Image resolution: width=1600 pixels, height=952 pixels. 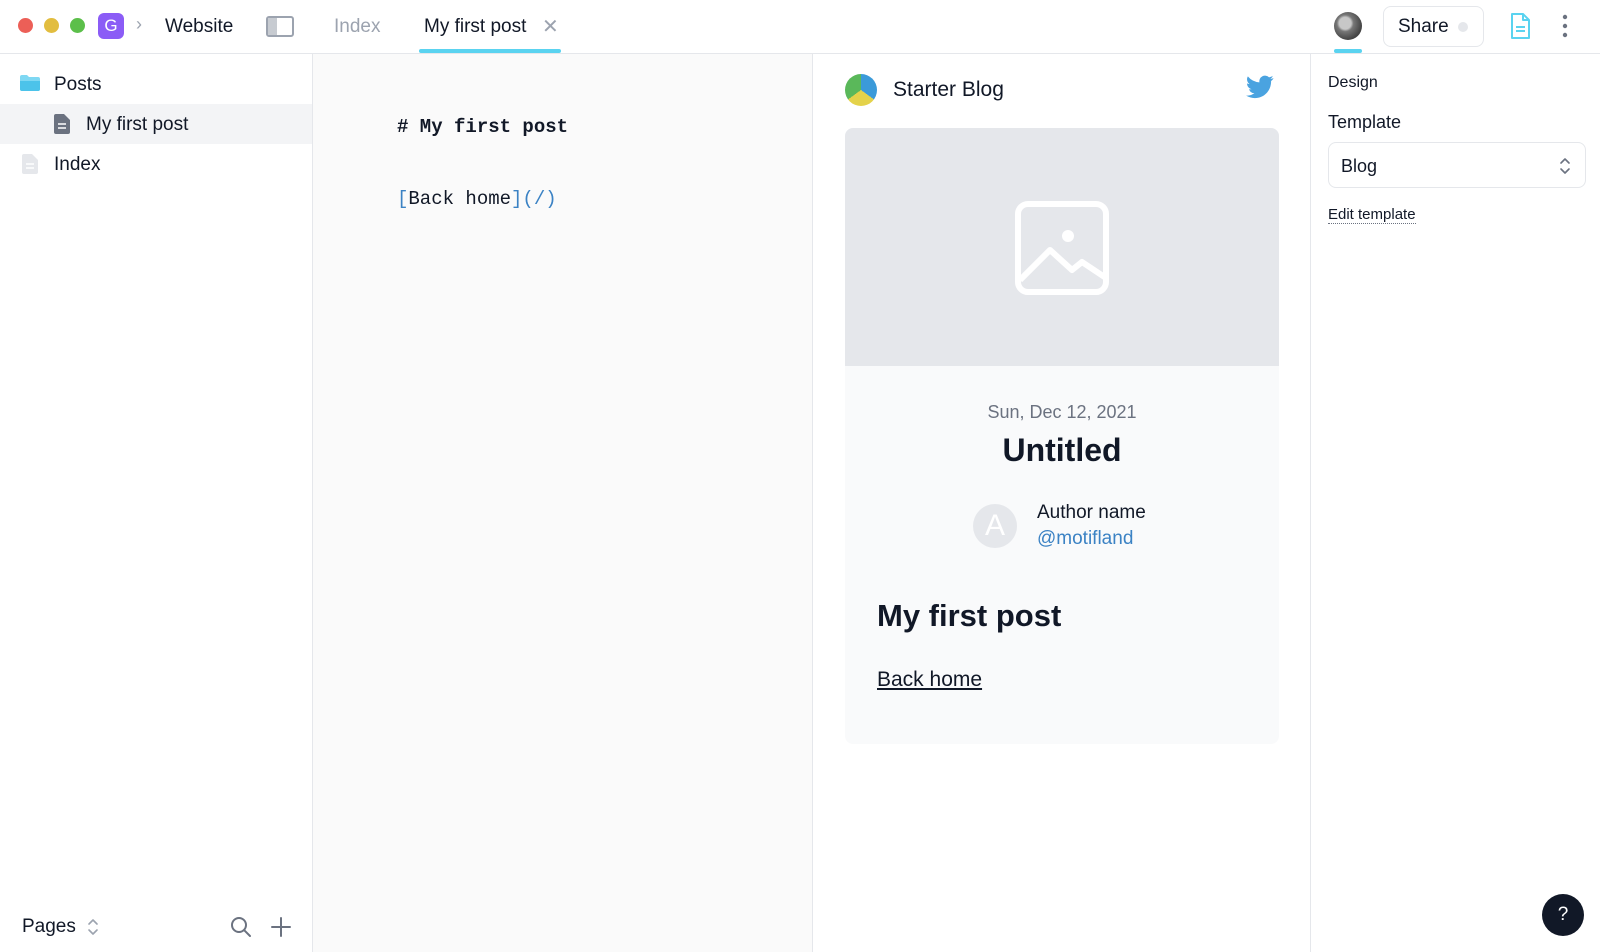 What do you see at coordinates (1520, 26) in the screenshot?
I see `document-icon` at bounding box center [1520, 26].